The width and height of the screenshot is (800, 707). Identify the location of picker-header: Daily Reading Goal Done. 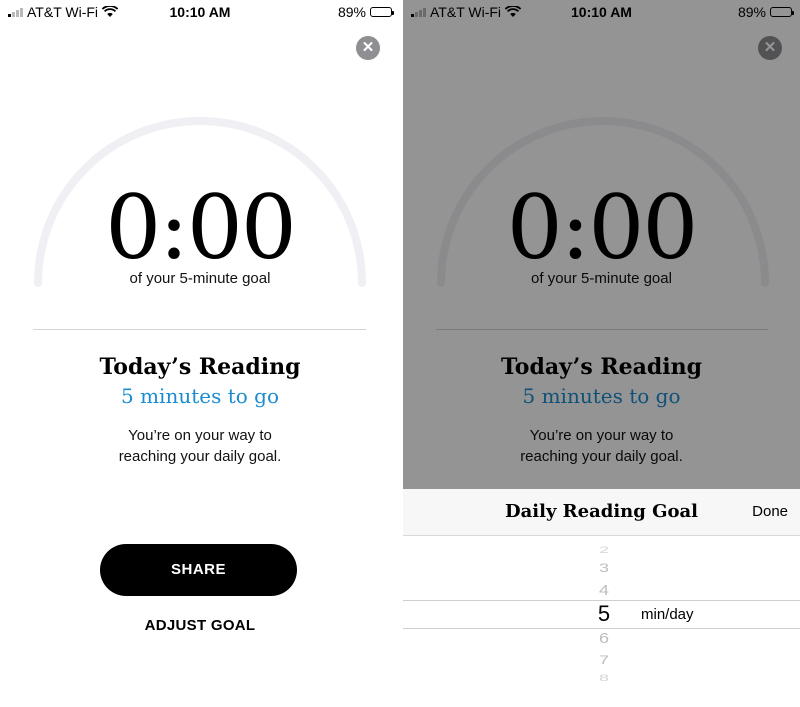
(601, 512).